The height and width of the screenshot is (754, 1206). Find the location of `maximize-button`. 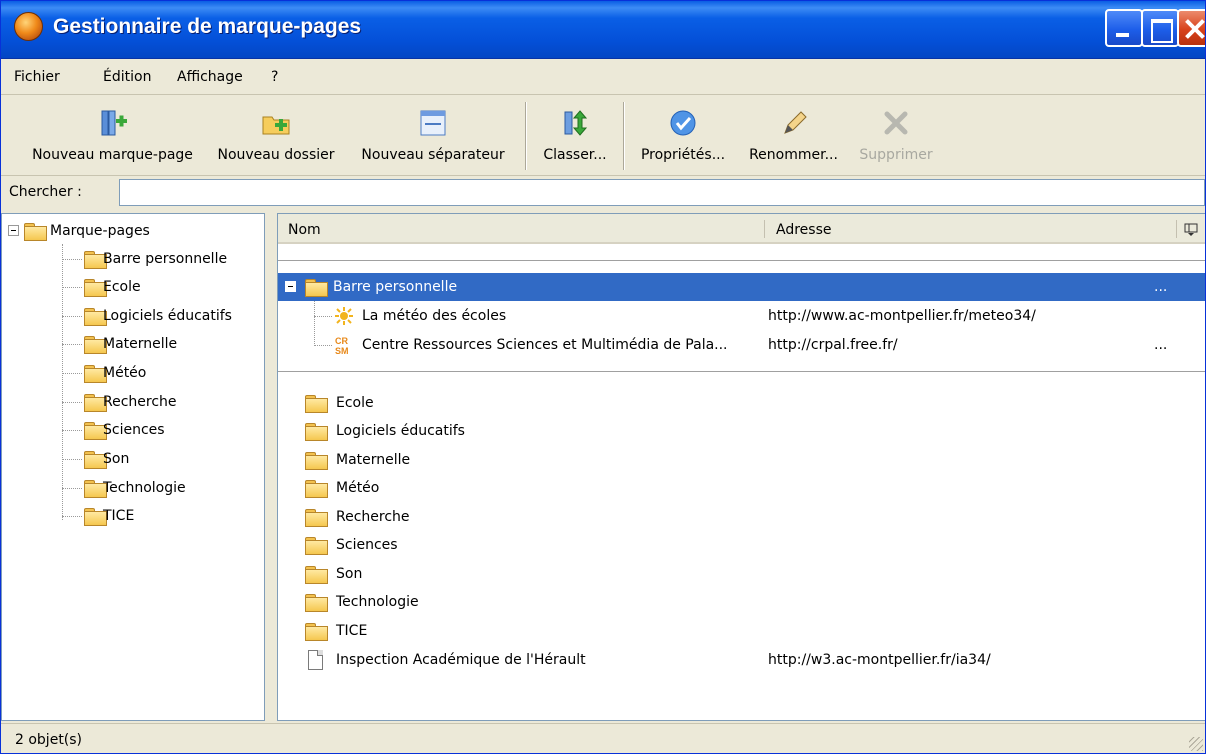

maximize-button is located at coordinates (1160, 28).